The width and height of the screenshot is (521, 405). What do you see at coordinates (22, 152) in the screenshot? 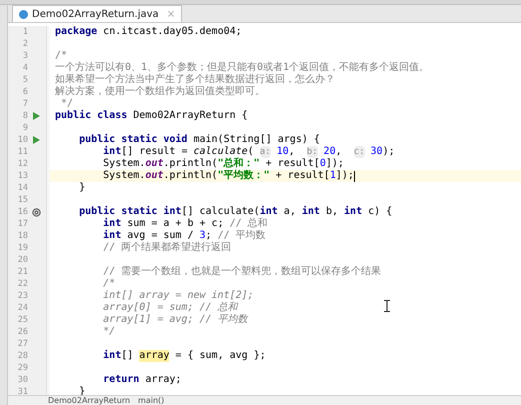
I see `line-number: 11` at bounding box center [22, 152].